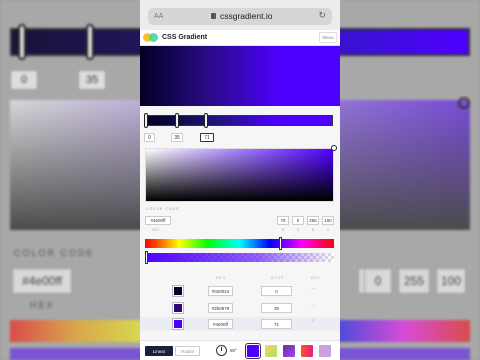 Image resolution: width=480 pixels, height=360 pixels. What do you see at coordinates (239, 257) in the screenshot?
I see `alpha-slider` at bounding box center [239, 257].